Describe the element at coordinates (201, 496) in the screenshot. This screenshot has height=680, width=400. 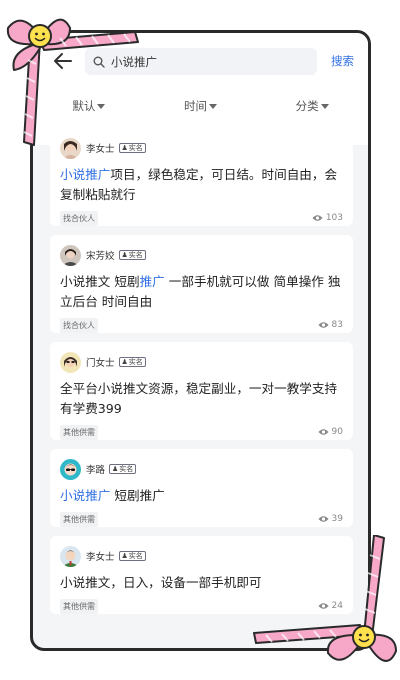
I see `post-content: 小说推广 短剧推广` at that location.